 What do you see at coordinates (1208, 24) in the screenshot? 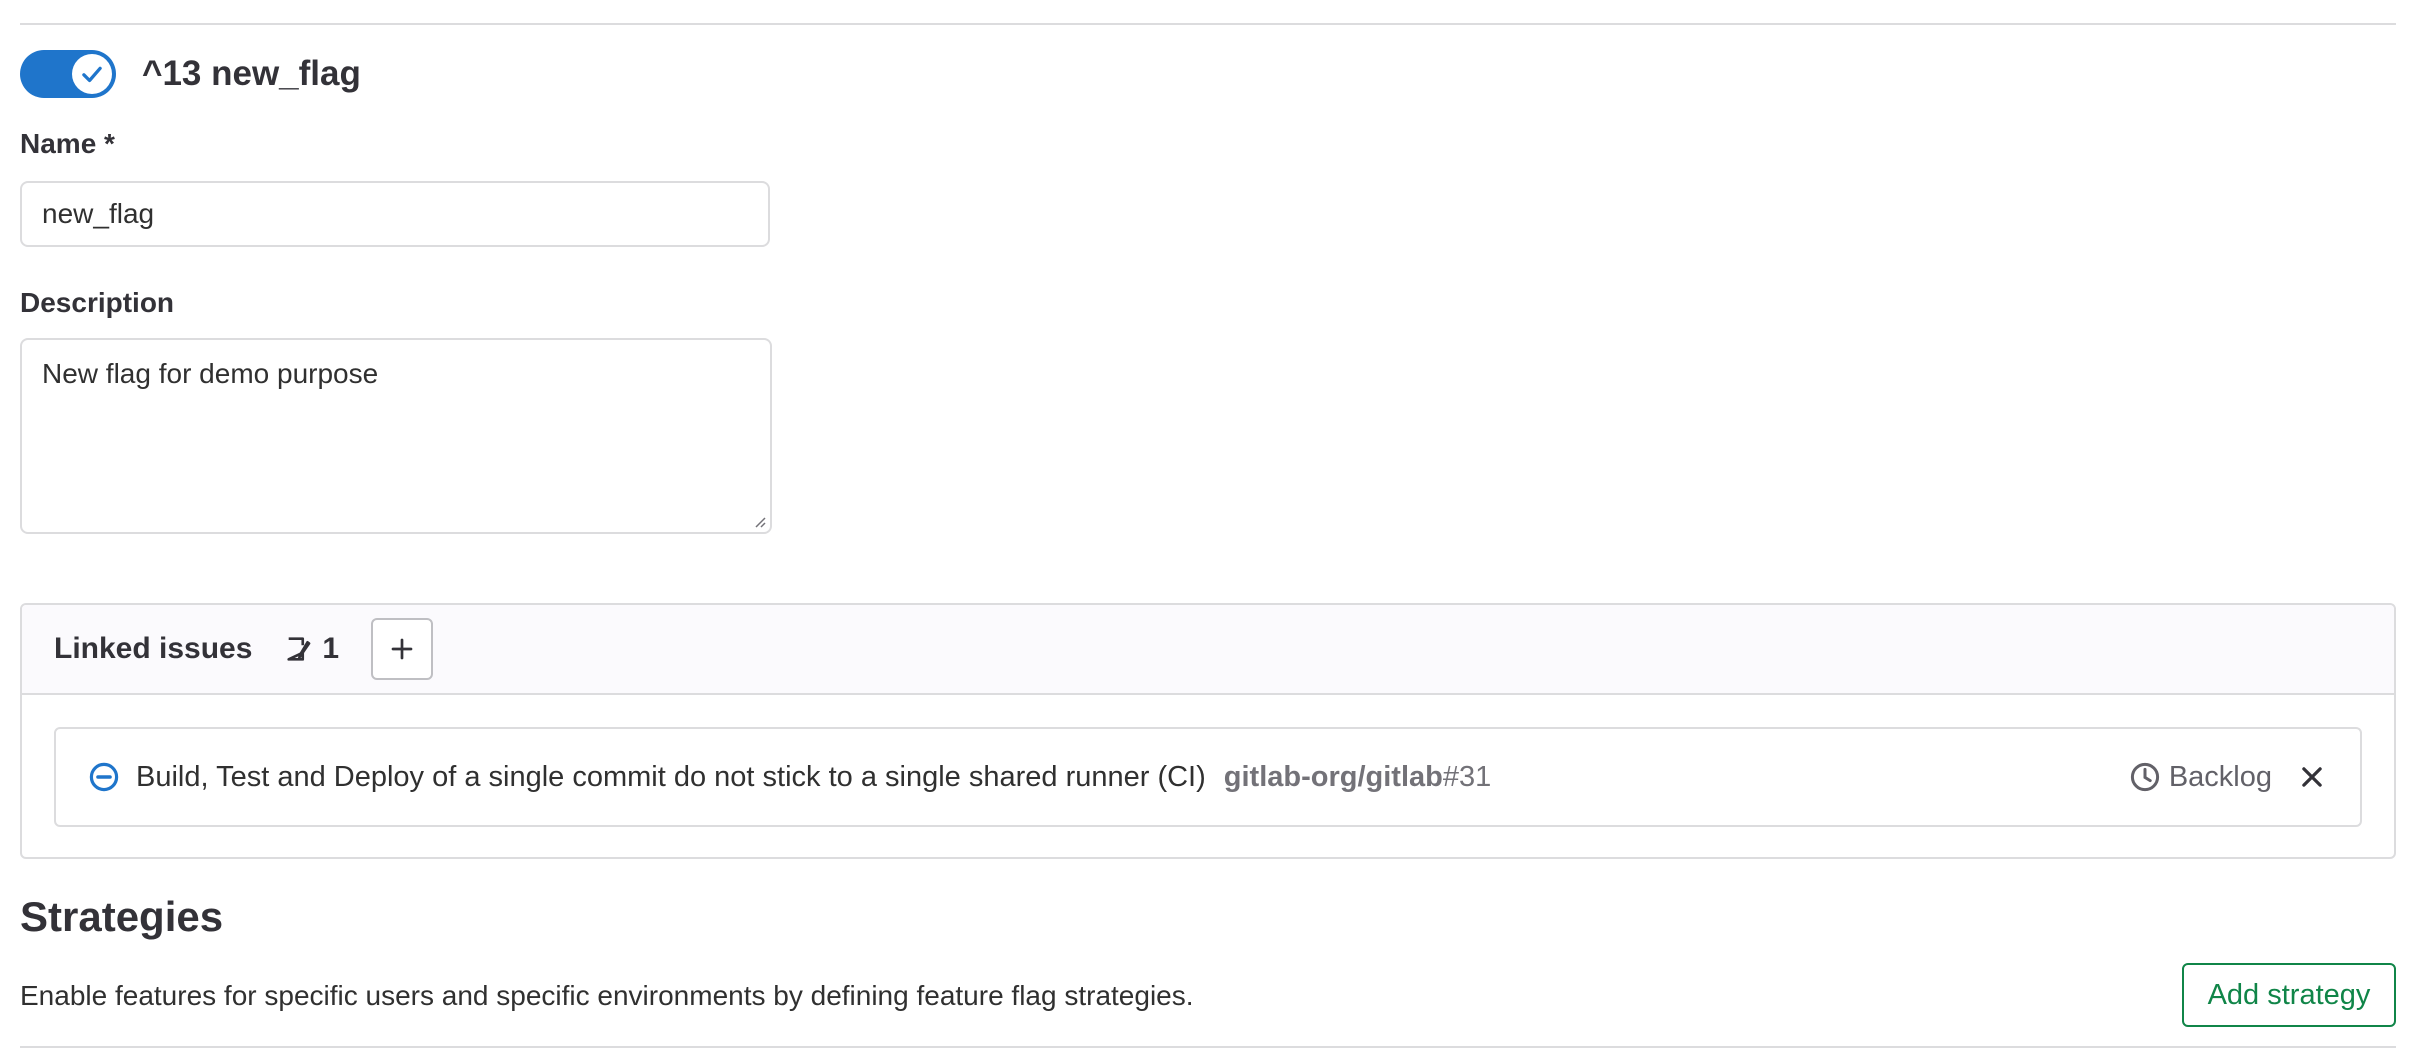
I see `top-divider` at bounding box center [1208, 24].